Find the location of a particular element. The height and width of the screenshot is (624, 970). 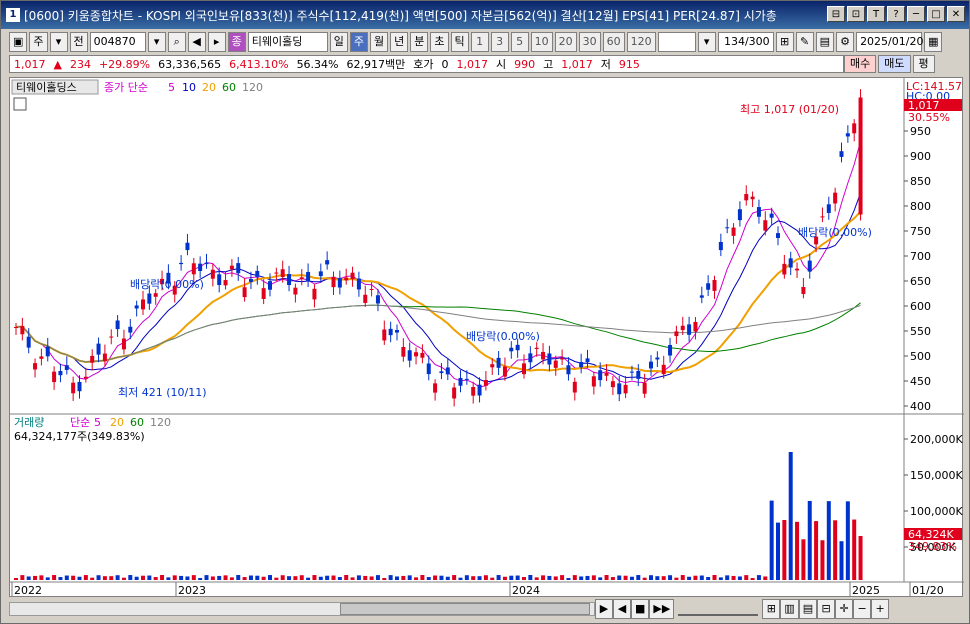

sell-button: 매도 is located at coordinates (894, 64).